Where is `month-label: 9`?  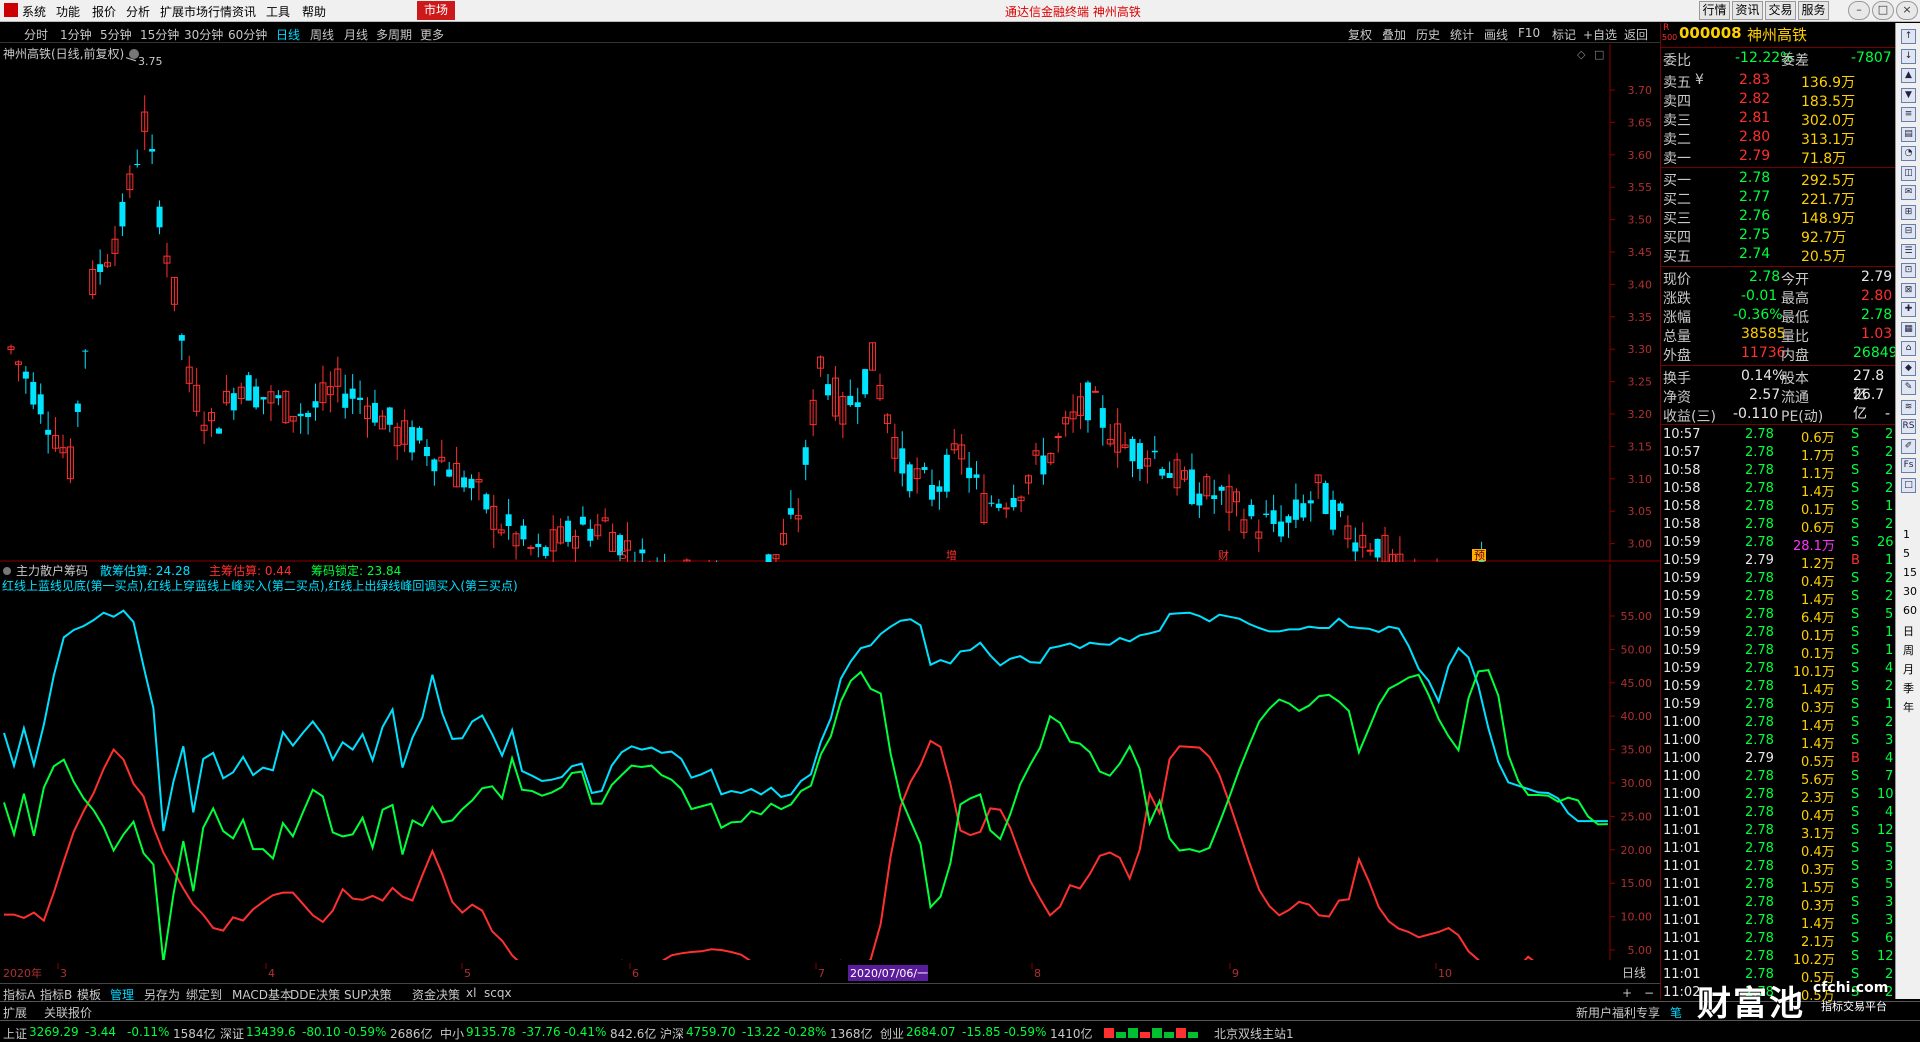 month-label: 9 is located at coordinates (1235, 973).